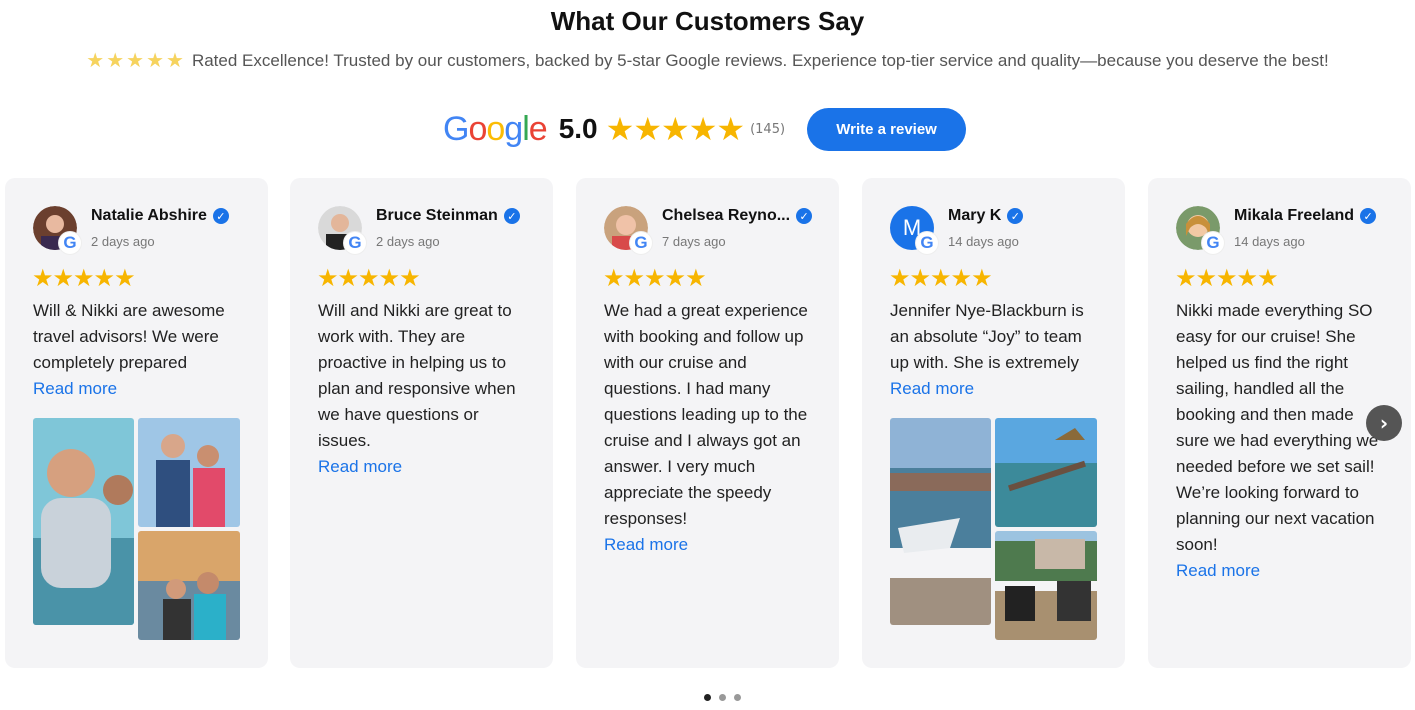 This screenshot has width=1415, height=710. I want to click on rating-summary: Google 5.0 ★★★★★ (145) Write a review, so click(705, 129).